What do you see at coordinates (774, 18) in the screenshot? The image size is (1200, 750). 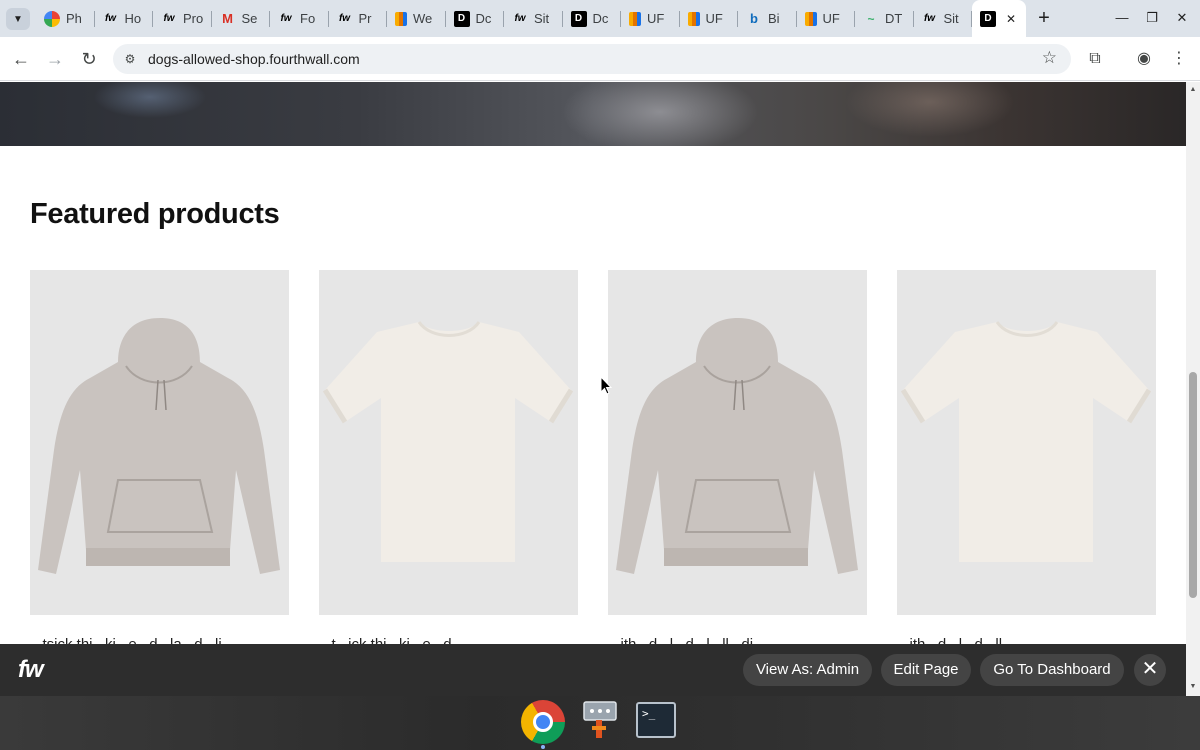 I see `tab-label: Bi` at bounding box center [774, 18].